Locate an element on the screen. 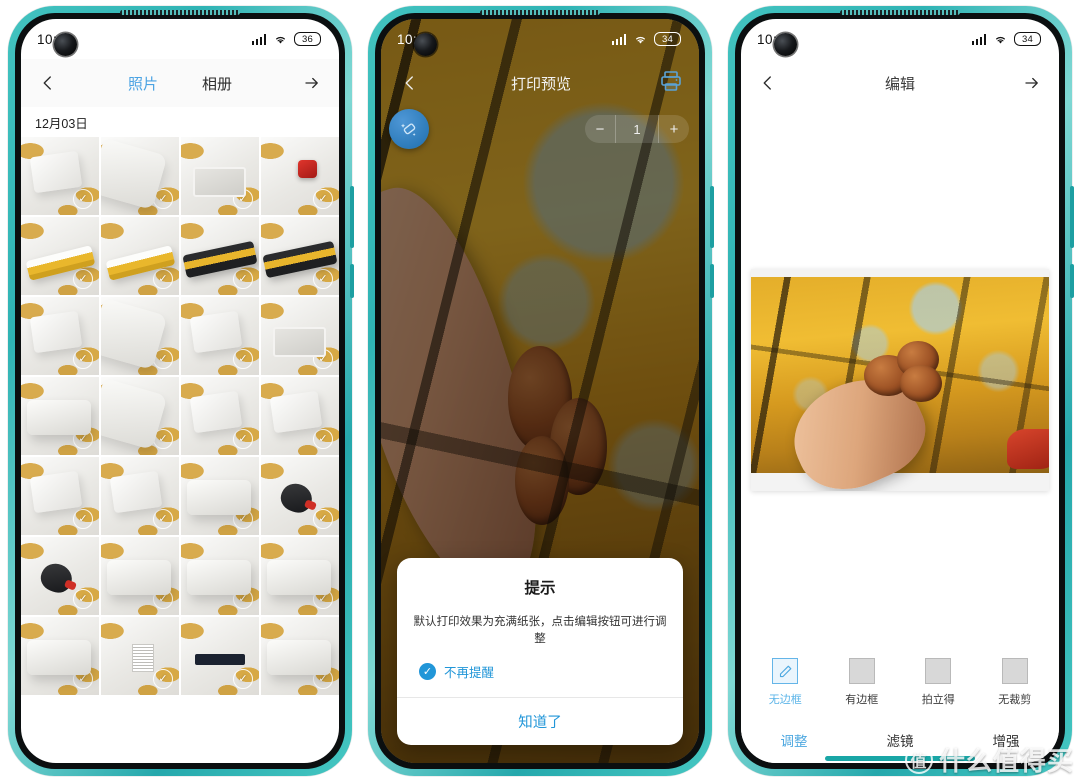  decrease-copies-button: − is located at coordinates (600, 129).